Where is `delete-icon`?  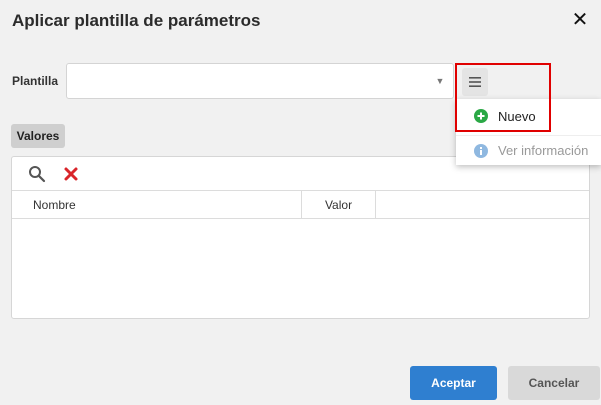 delete-icon is located at coordinates (71, 174).